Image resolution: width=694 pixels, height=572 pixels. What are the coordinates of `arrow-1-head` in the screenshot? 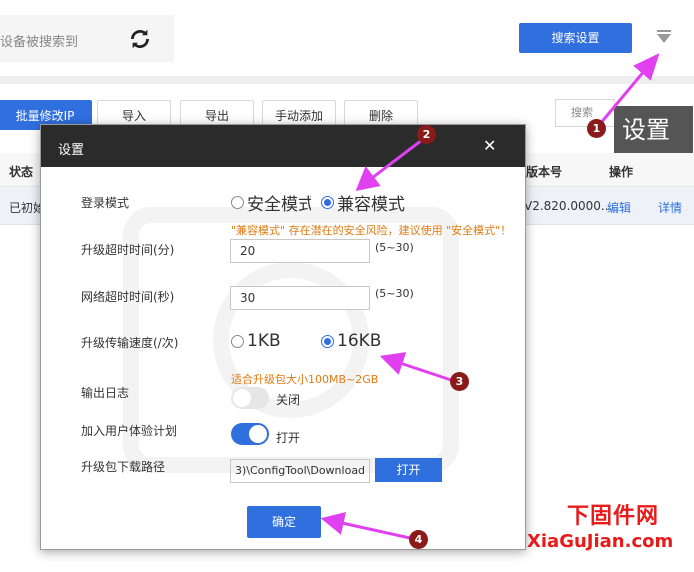 It's located at (646, 67).